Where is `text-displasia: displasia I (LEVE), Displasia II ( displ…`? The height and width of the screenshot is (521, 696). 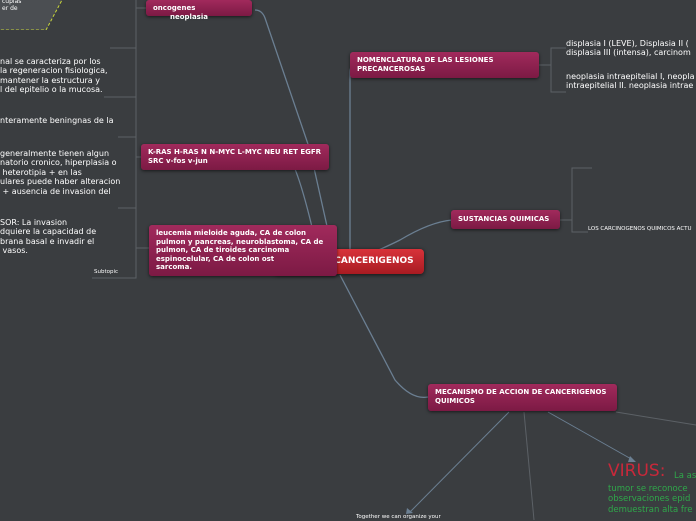 text-displasia: displasia I (LEVE), Displasia II ( displ… is located at coordinates (628, 48).